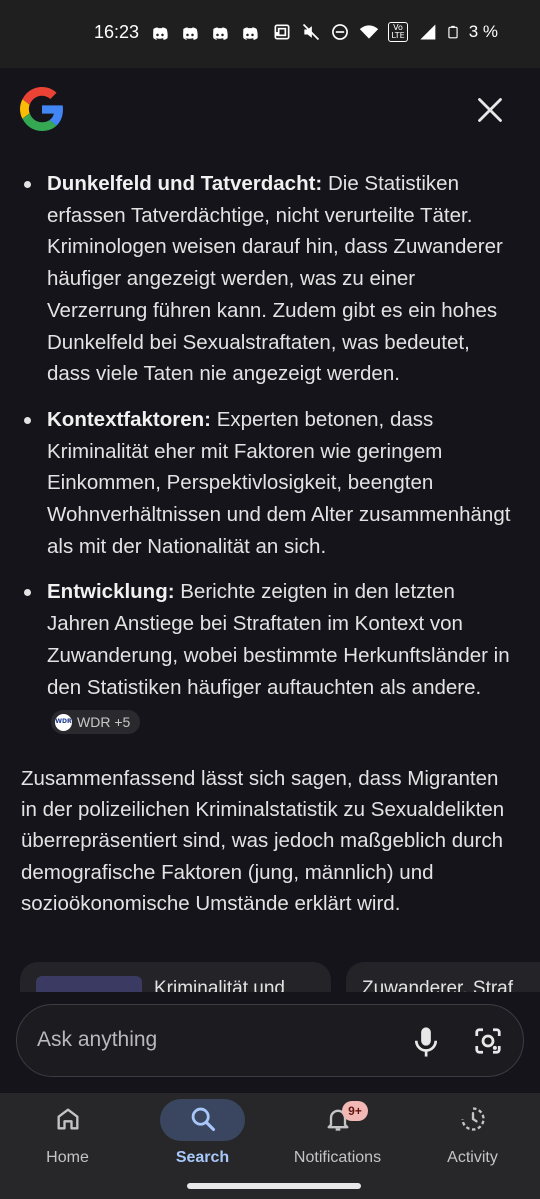 This screenshot has height=1199, width=540. I want to click on battery-percent: 3 %, so click(483, 31).